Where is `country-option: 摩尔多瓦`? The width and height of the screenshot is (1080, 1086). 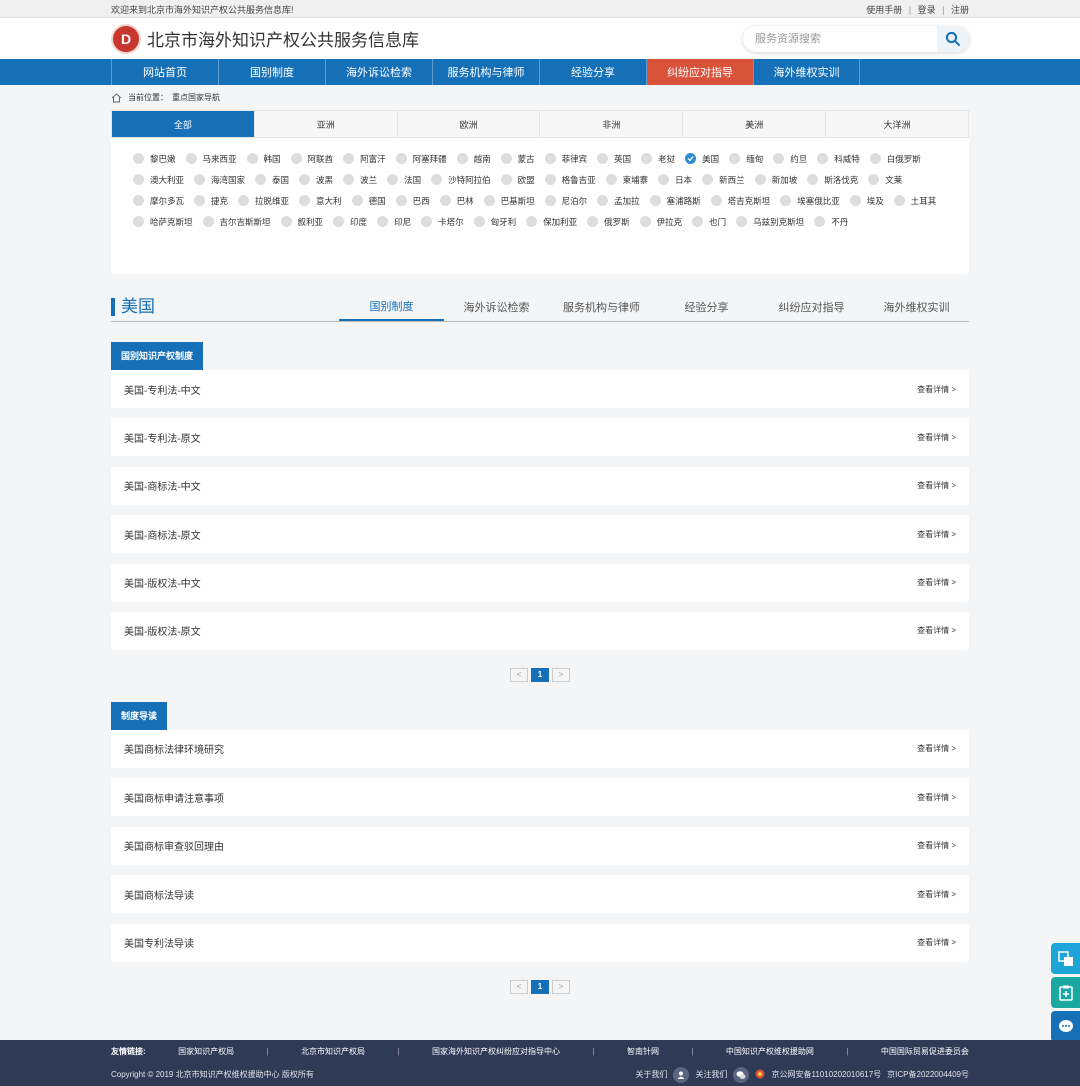 country-option: 摩尔多瓦 is located at coordinates (158, 200).